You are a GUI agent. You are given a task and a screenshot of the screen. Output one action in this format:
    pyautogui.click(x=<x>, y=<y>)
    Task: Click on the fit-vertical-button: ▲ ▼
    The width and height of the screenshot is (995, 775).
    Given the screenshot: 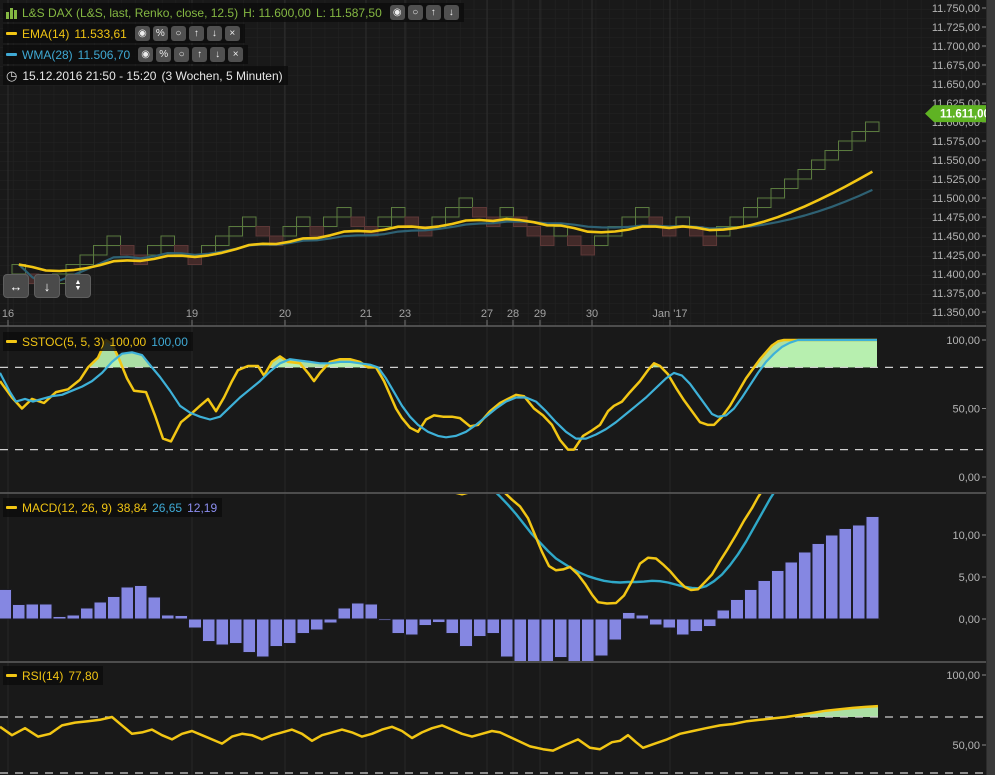 What is the action you would take?
    pyautogui.click(x=78, y=286)
    